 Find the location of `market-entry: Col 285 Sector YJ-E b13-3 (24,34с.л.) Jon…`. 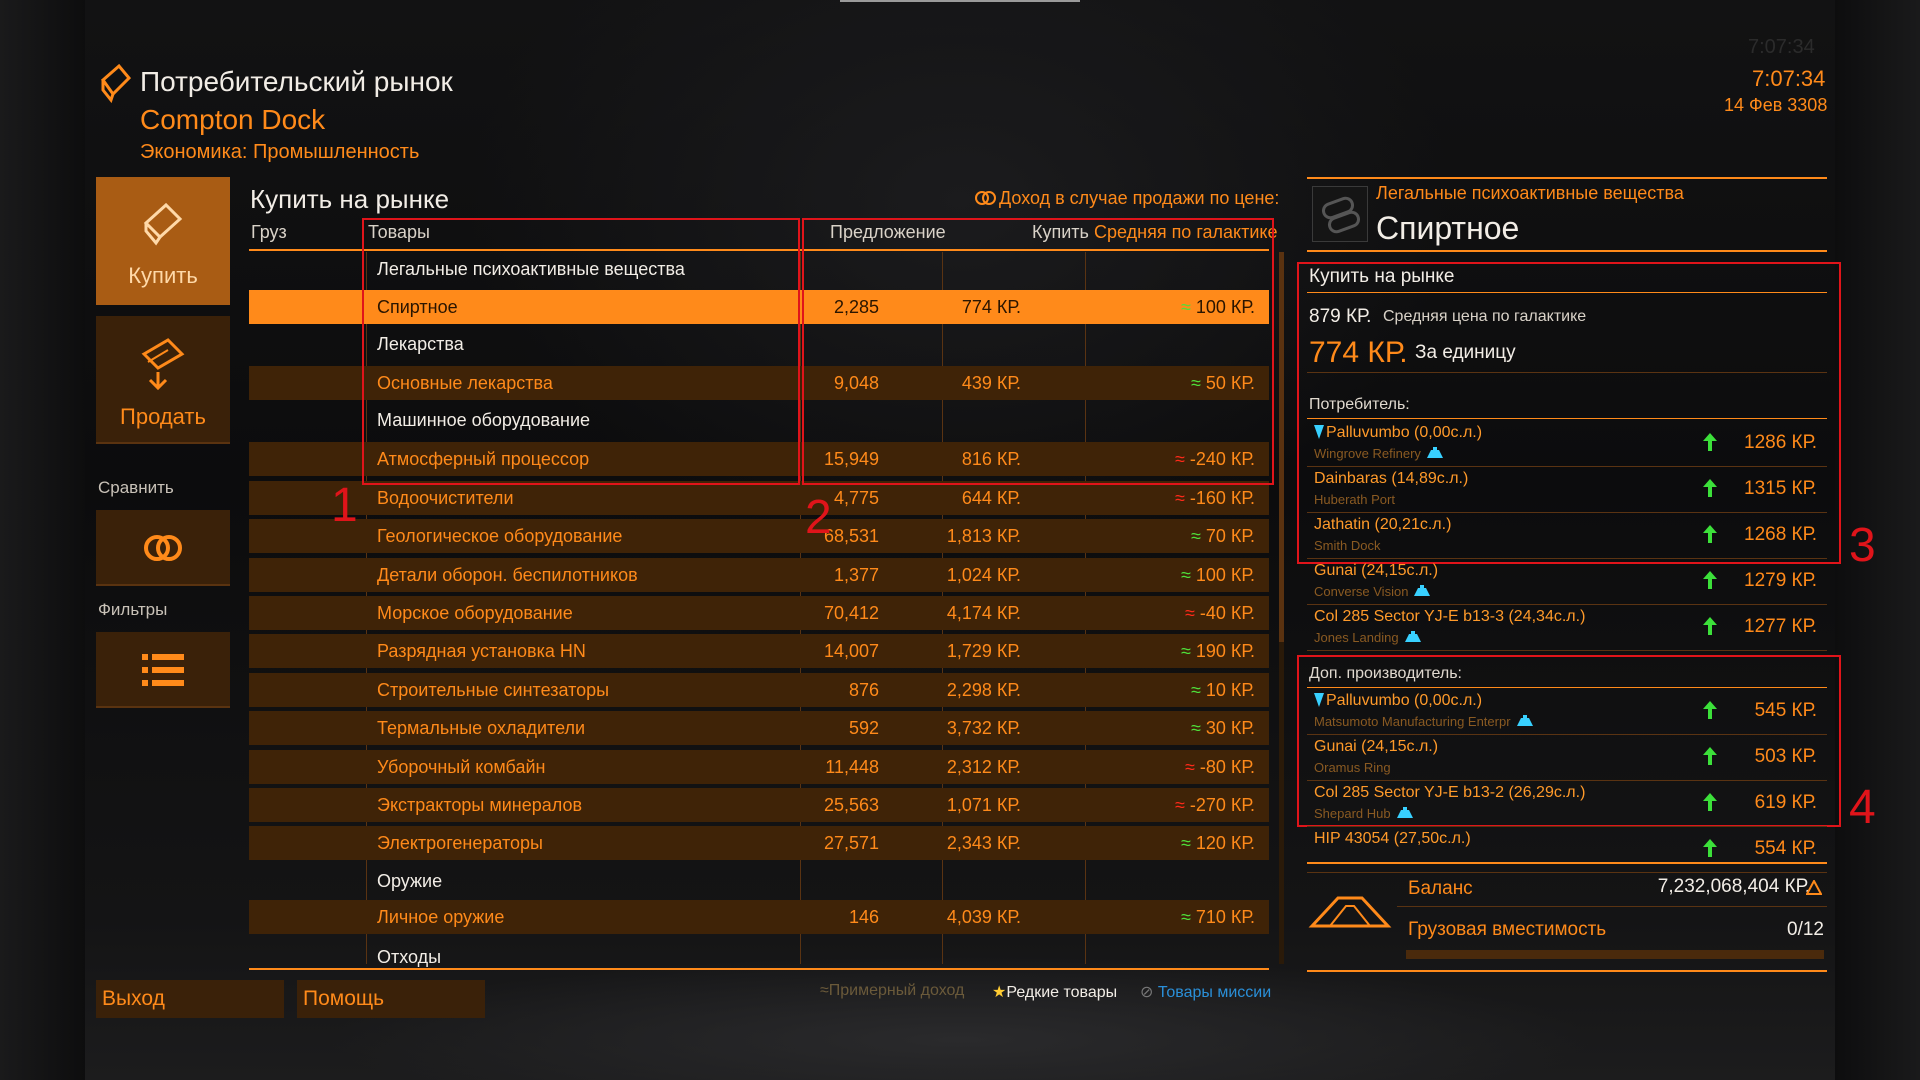

market-entry: Col 285 Sector YJ-E b13-3 (24,34с.л.) Jon… is located at coordinates (1567, 628).